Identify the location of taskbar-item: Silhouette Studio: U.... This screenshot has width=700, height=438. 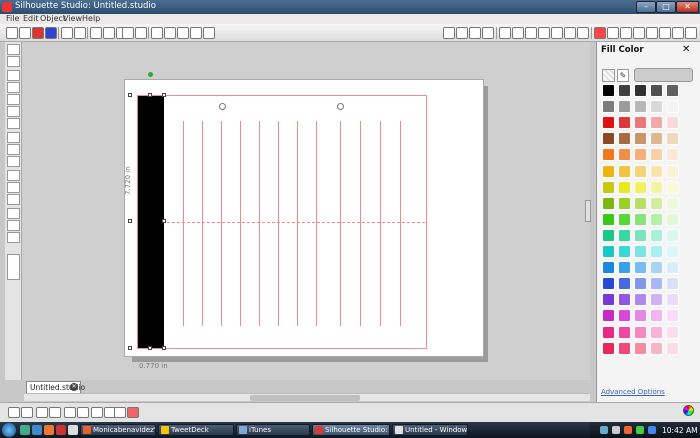
(351, 430).